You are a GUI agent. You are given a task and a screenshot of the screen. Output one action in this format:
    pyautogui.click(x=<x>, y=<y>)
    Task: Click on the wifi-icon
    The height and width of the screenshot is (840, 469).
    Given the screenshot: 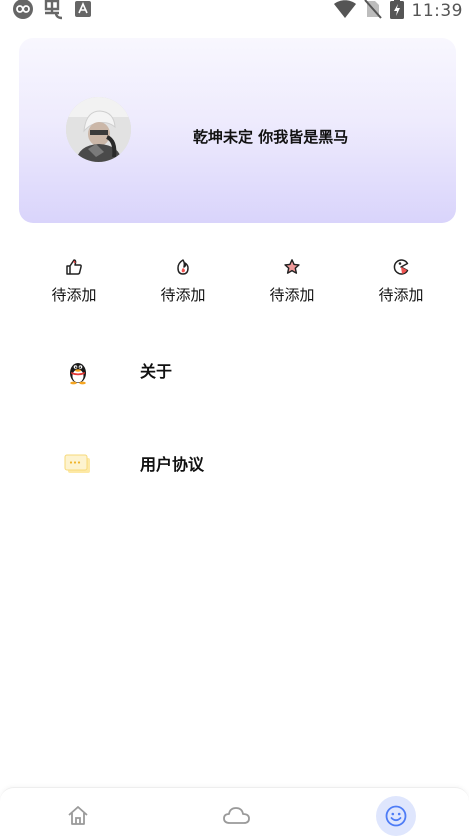 What is the action you would take?
    pyautogui.click(x=344, y=11)
    